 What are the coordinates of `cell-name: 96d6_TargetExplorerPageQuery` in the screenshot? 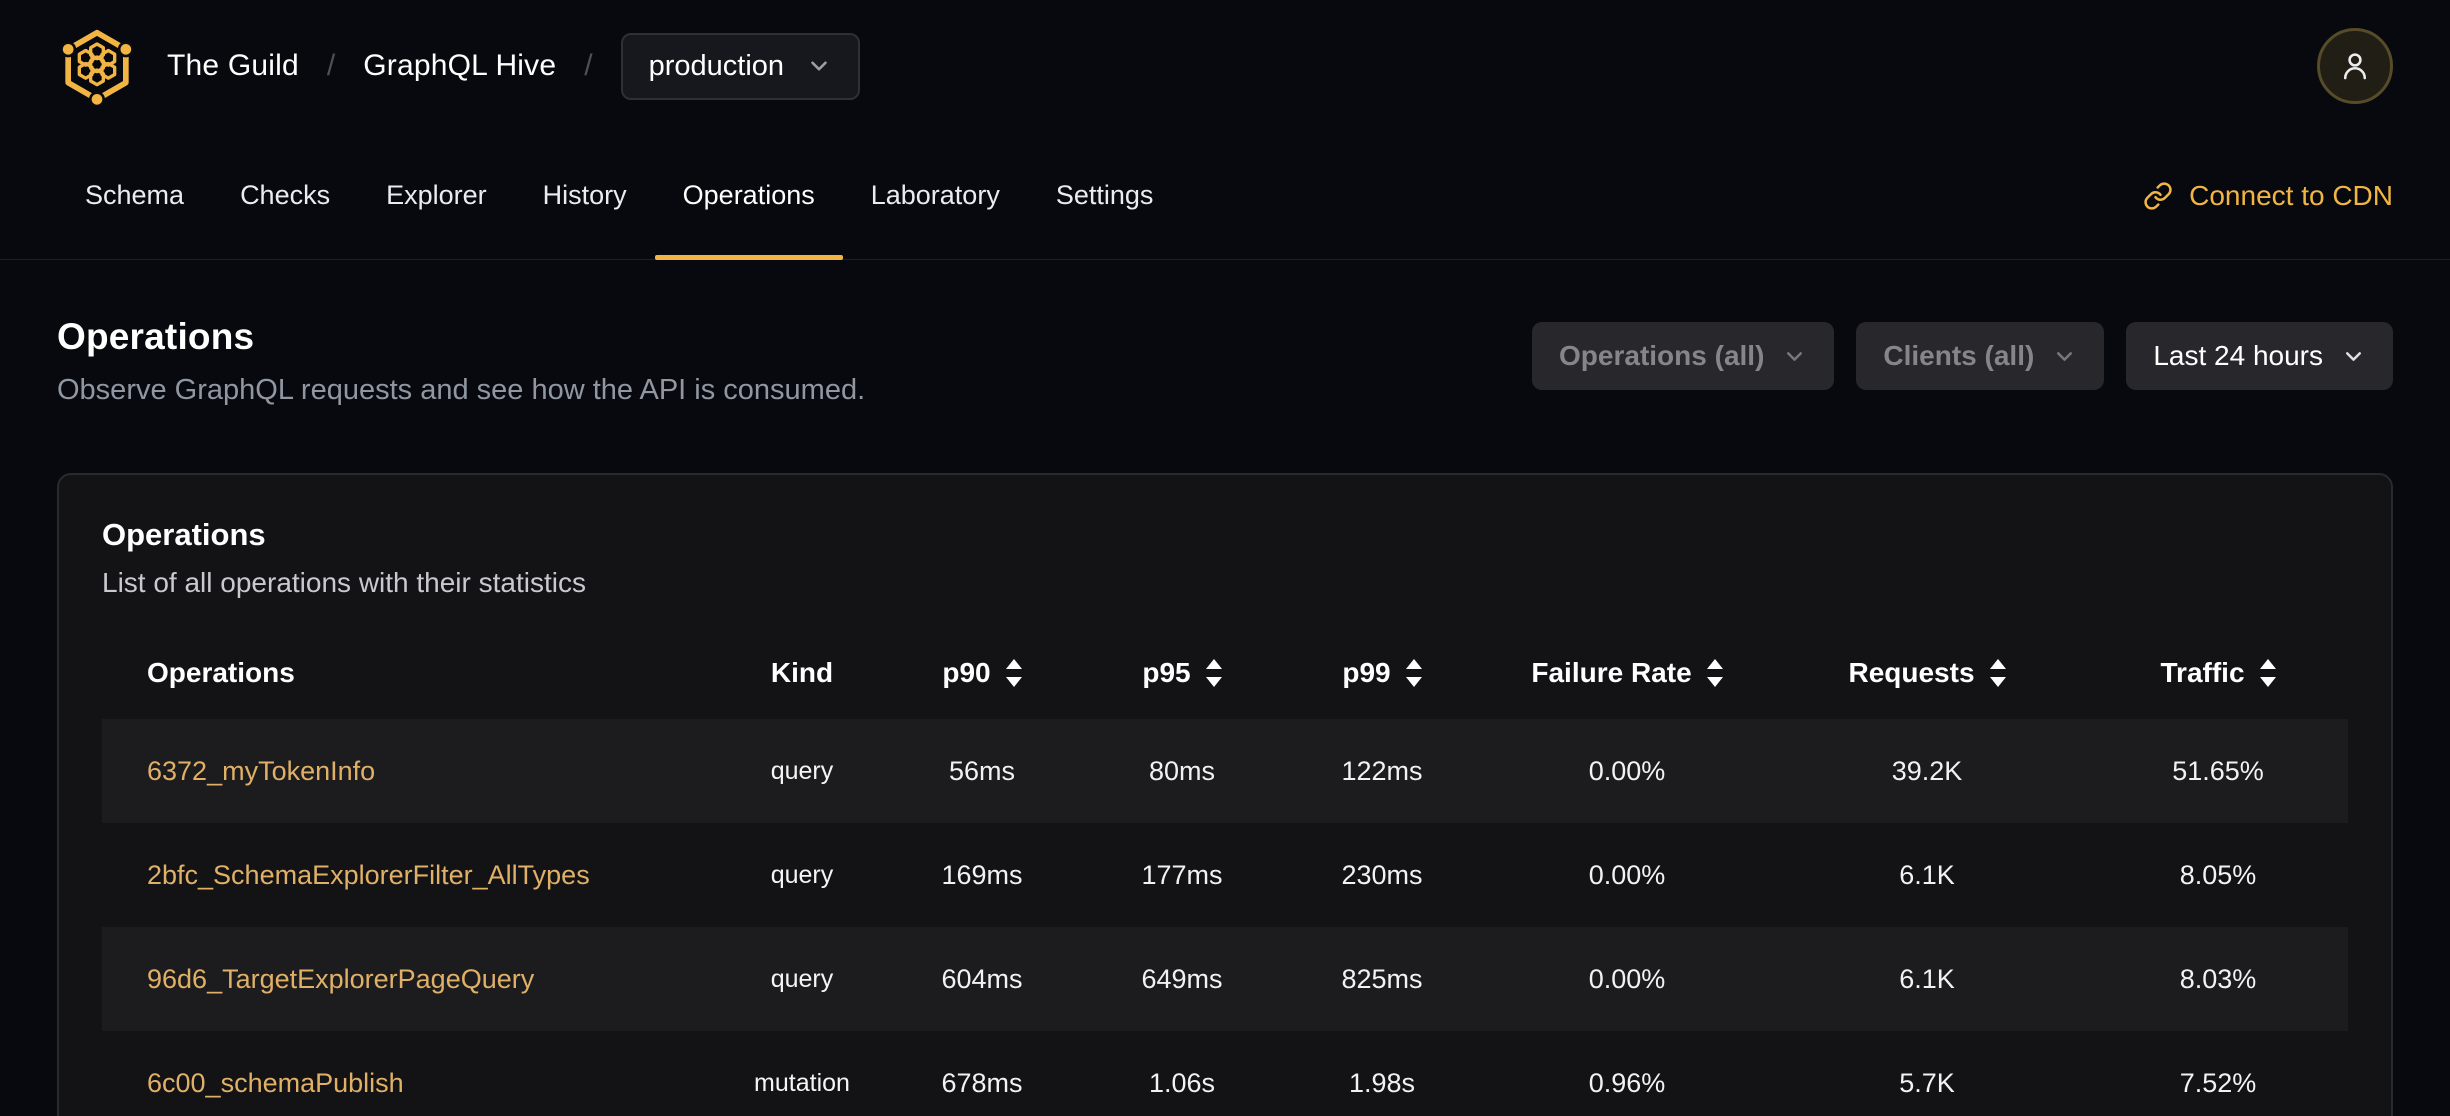 It's located at (412, 979).